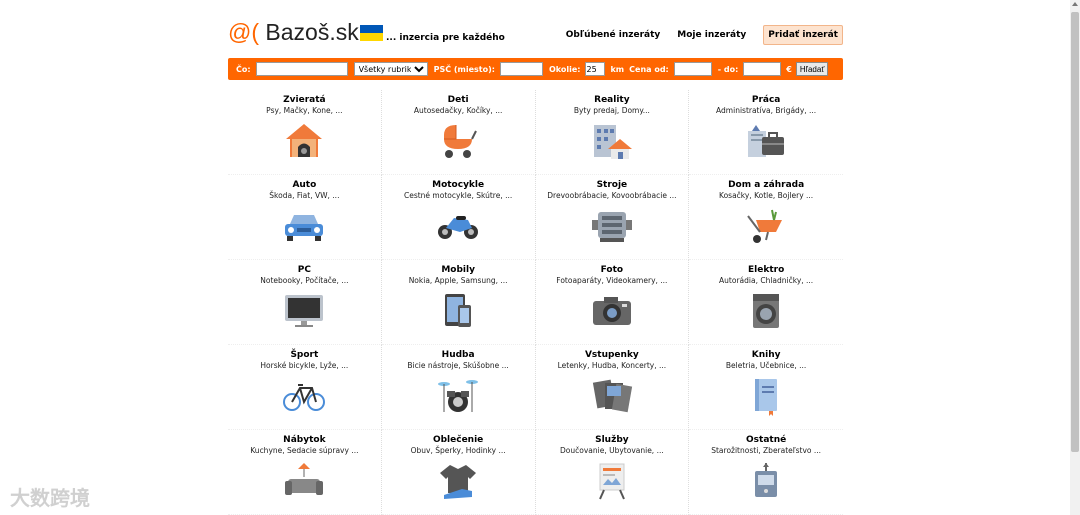 The width and height of the screenshot is (1080, 515). Describe the element at coordinates (458, 270) in the screenshot. I see `category-title: Mobily` at that location.